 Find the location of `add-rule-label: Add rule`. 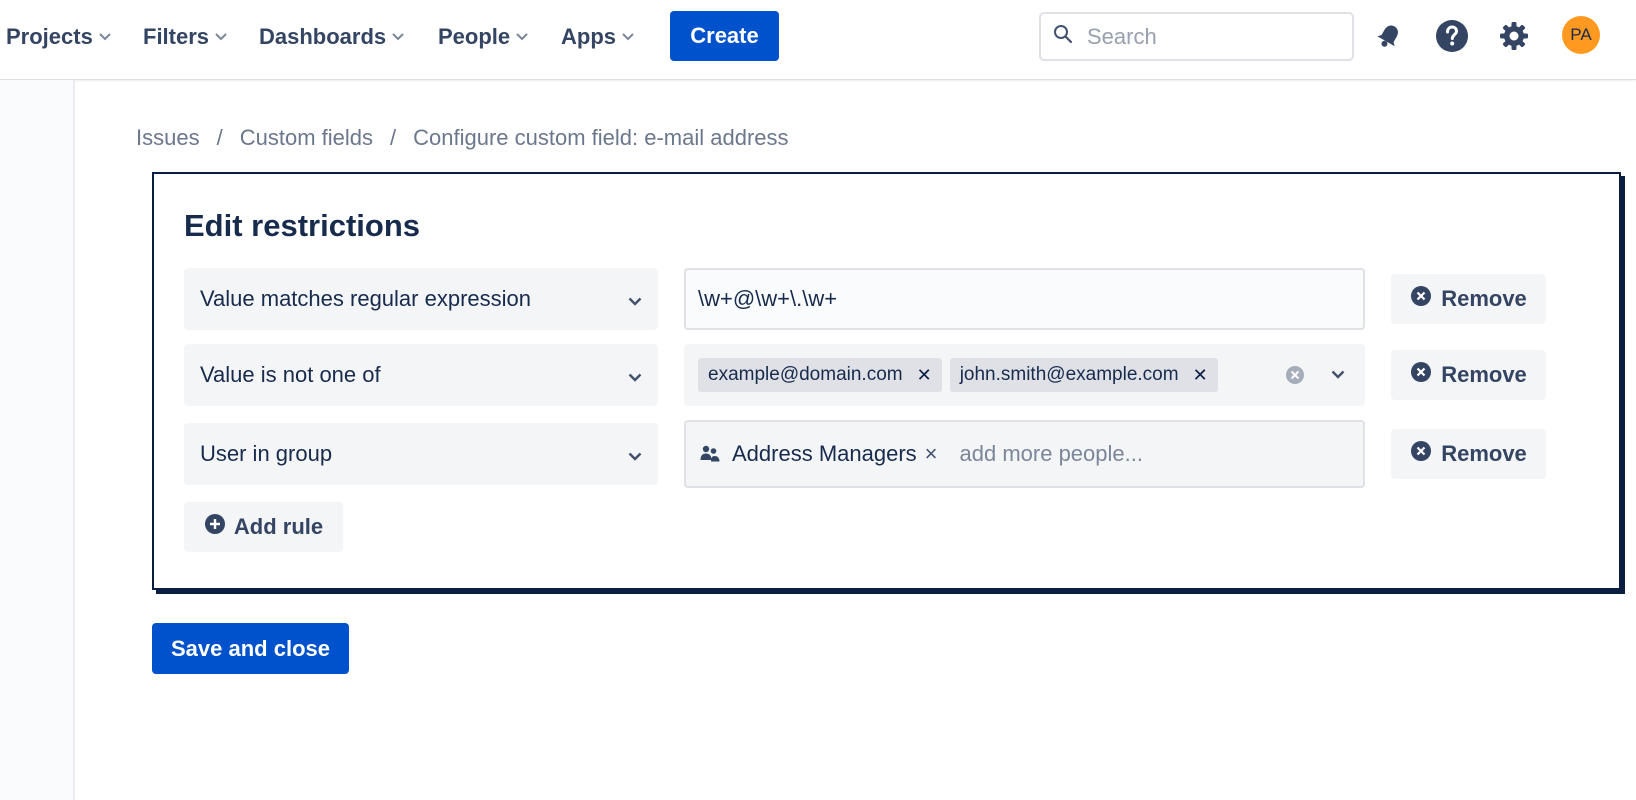

add-rule-label: Add rule is located at coordinates (278, 526).